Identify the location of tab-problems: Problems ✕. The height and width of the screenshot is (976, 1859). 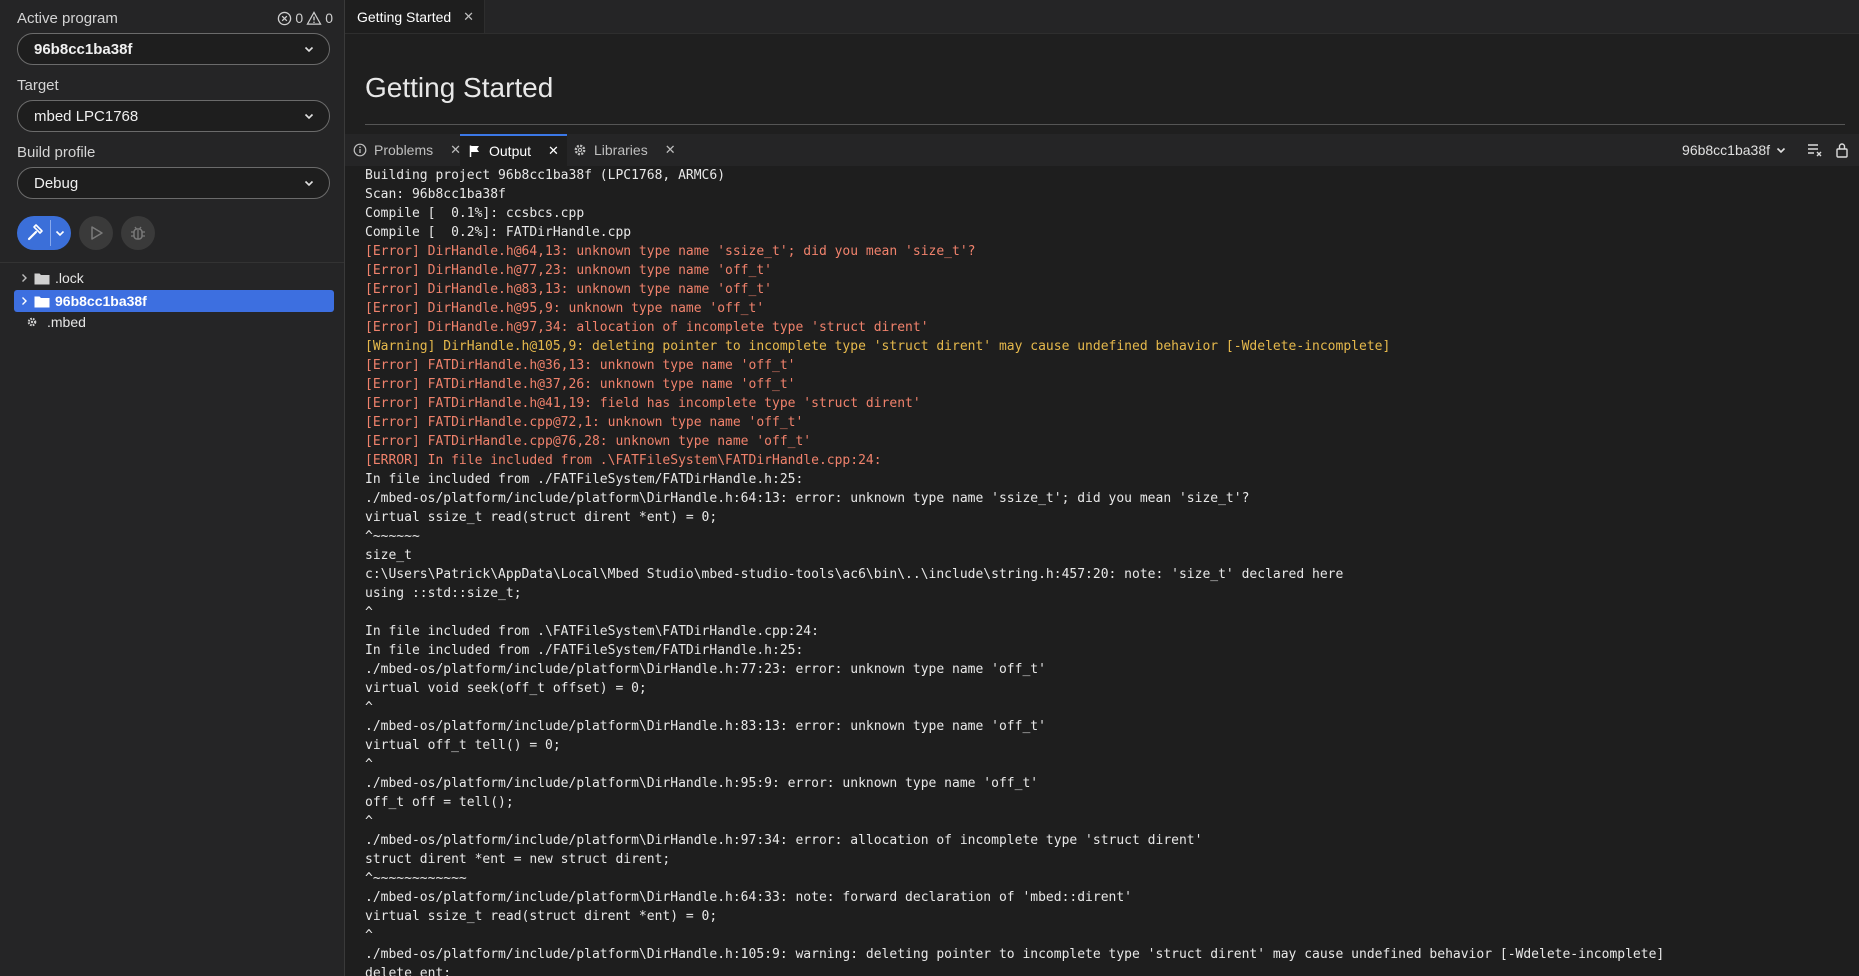
(407, 150).